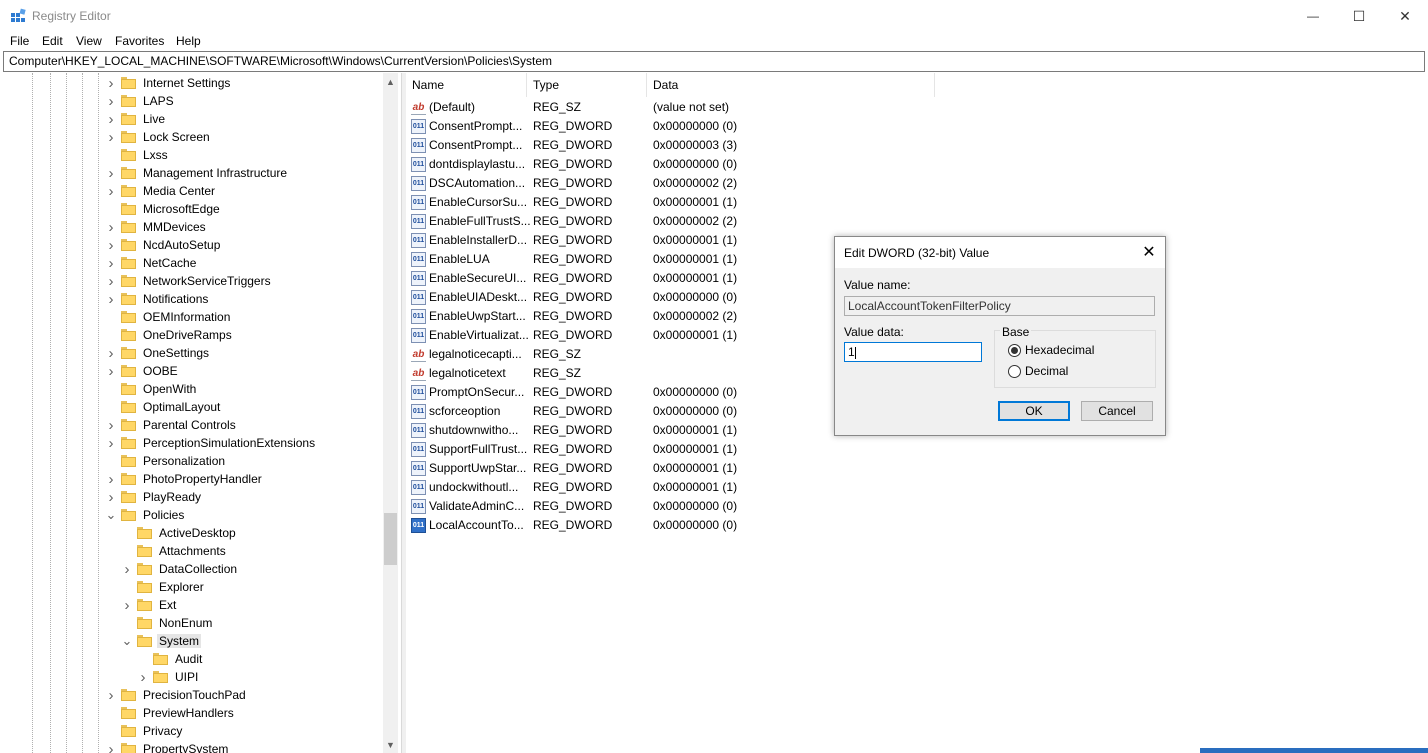 Image resolution: width=1428 pixels, height=753 pixels. Describe the element at coordinates (144, 551) in the screenshot. I see `folder-icon` at that location.